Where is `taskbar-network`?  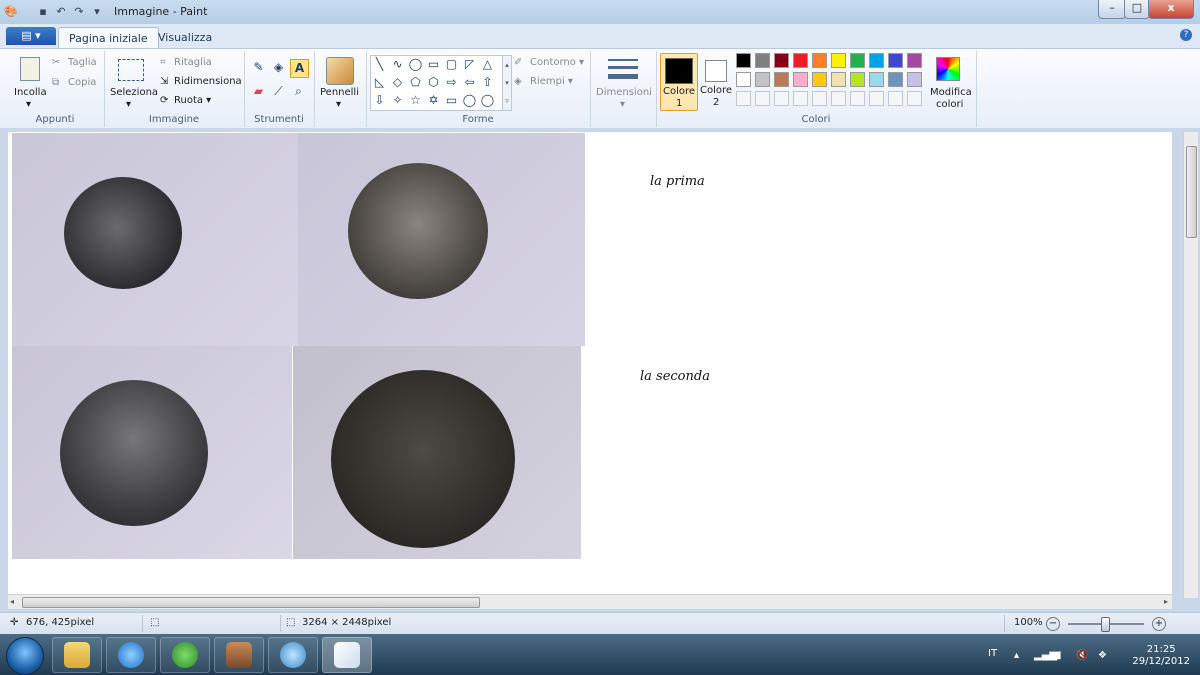 taskbar-network is located at coordinates (293, 655).